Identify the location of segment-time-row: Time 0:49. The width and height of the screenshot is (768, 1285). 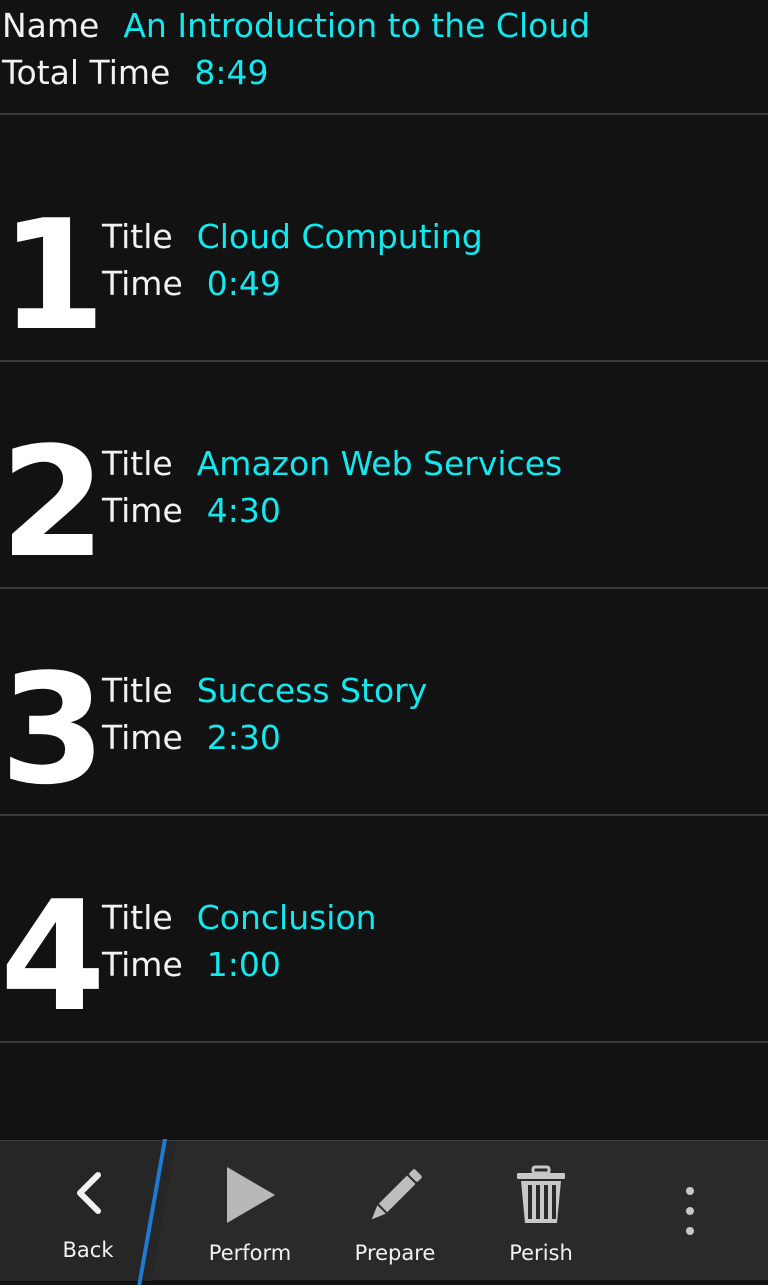
(191, 284).